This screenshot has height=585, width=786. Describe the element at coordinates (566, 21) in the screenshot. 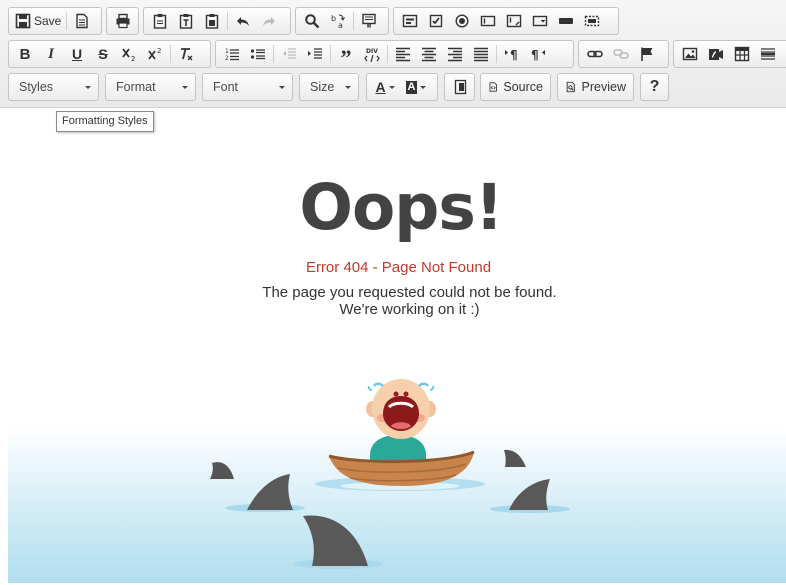

I see `input-button-button` at that location.